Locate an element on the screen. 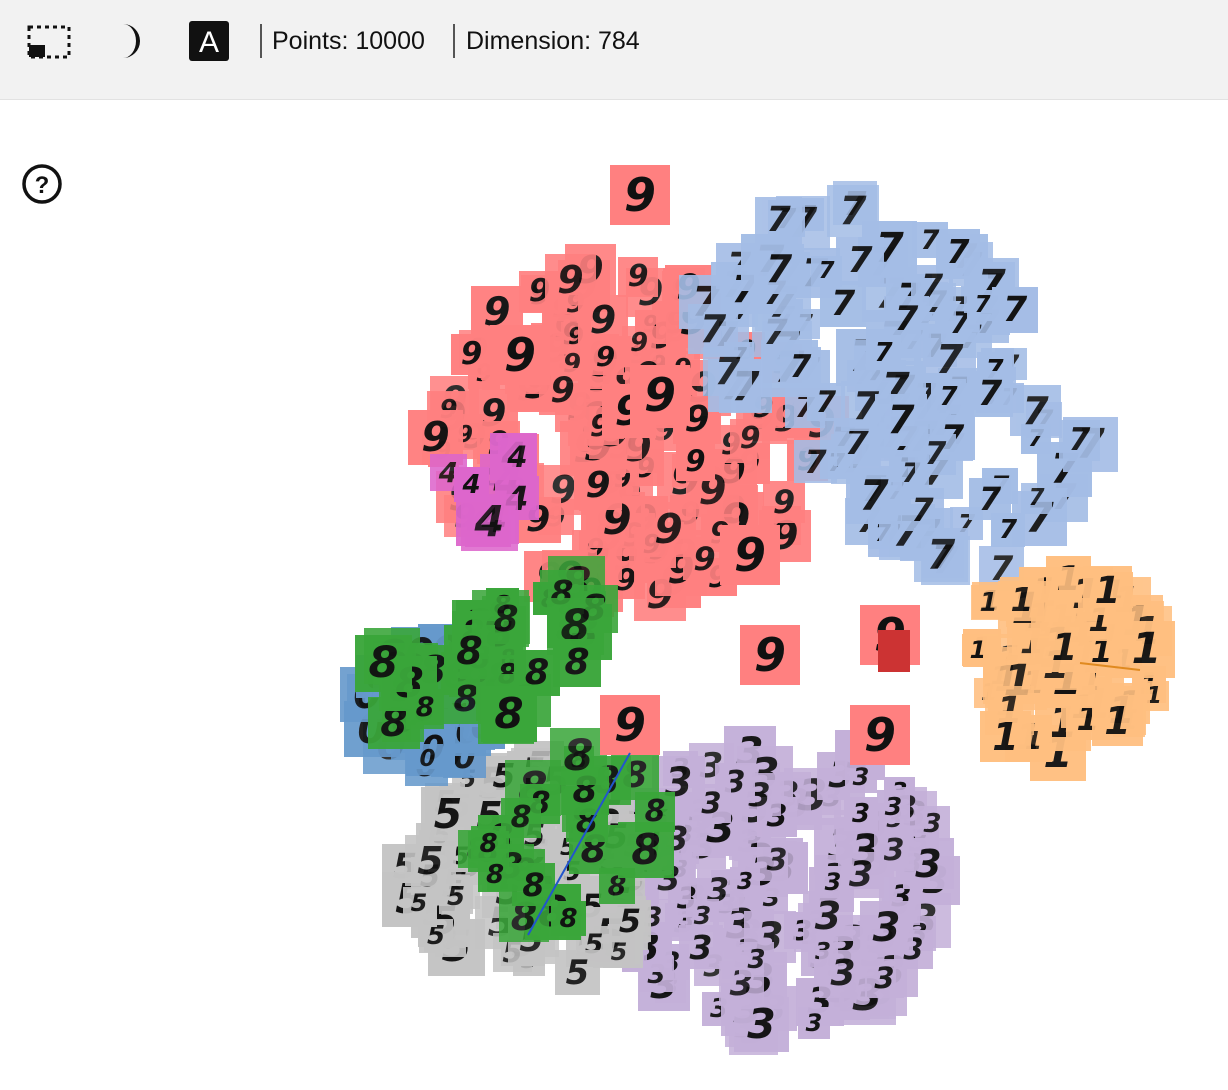 The image size is (1228, 1090). digit-thumbnail-highlight is located at coordinates (894, 651).